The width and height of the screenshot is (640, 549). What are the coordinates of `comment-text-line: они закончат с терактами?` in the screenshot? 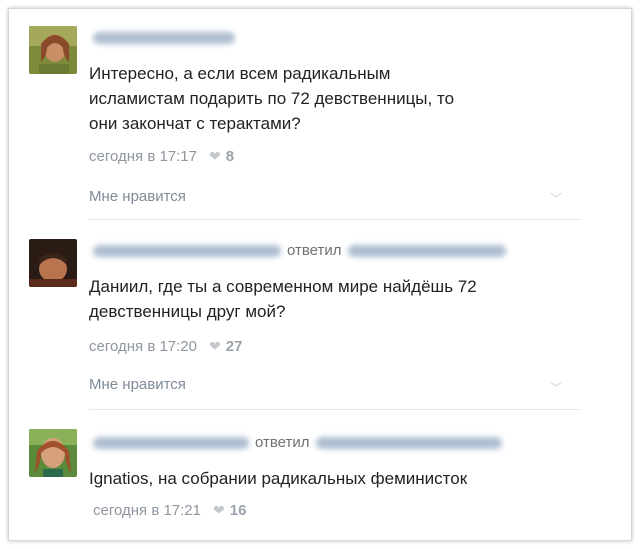 It's located at (195, 123).